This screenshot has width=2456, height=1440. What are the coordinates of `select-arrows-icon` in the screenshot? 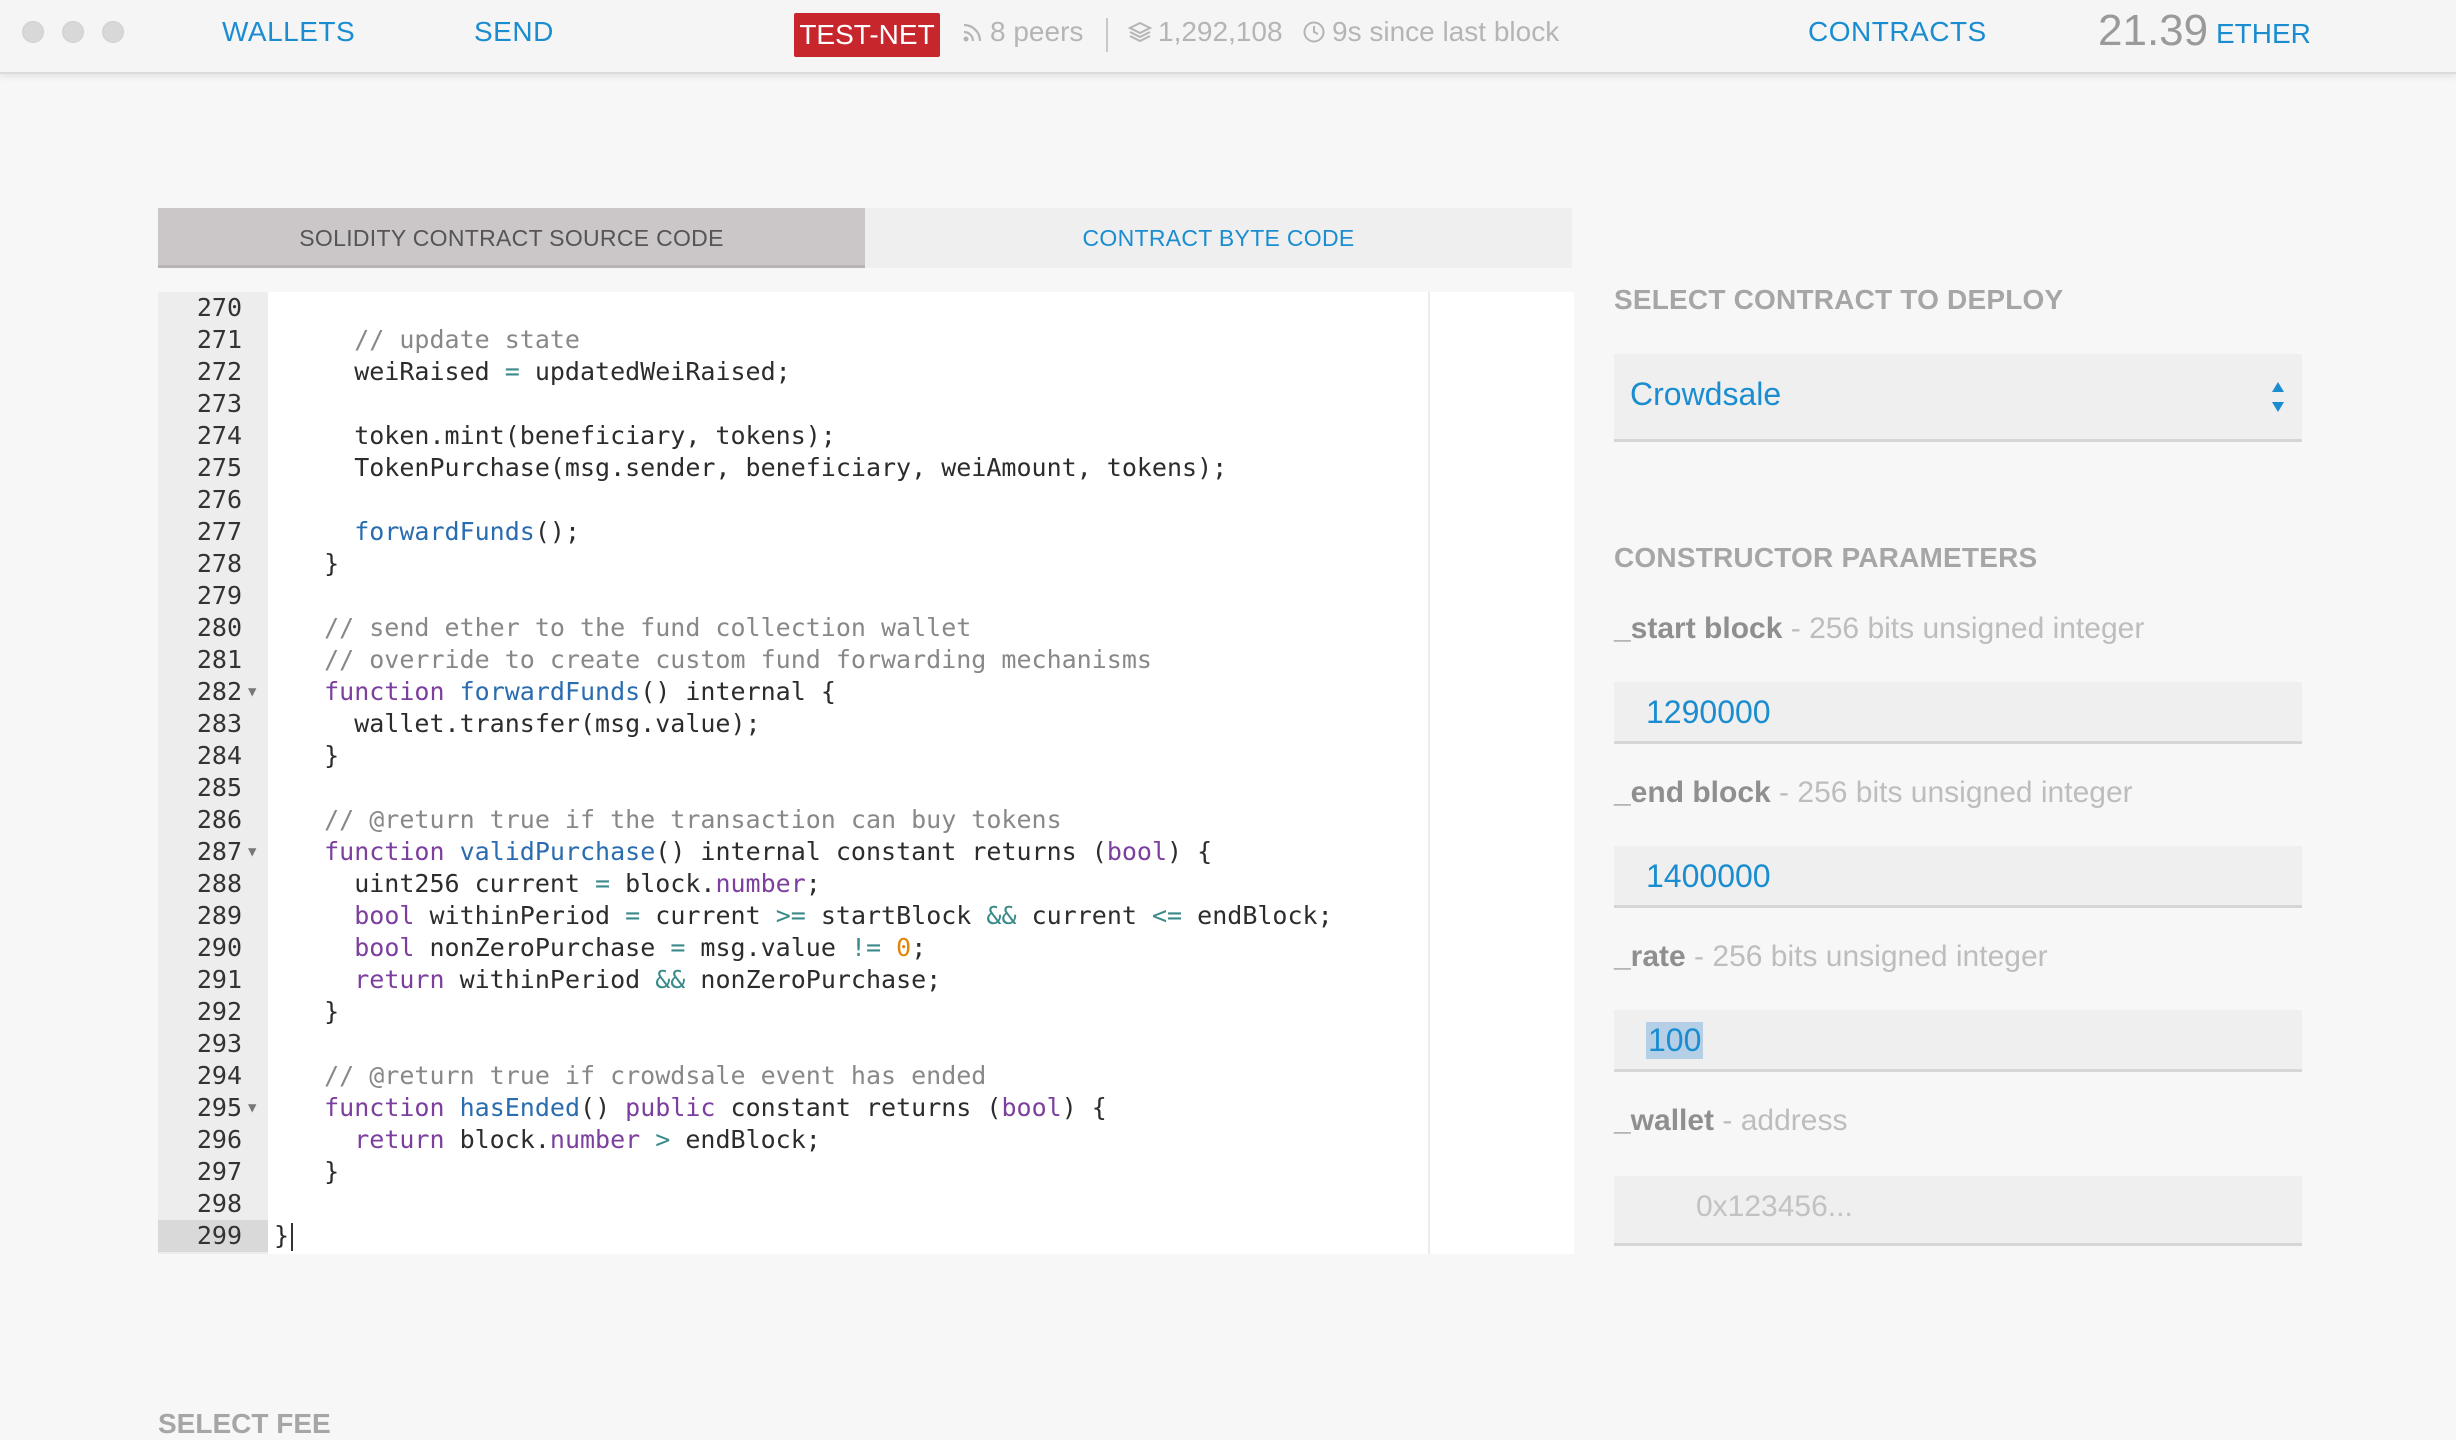 It's located at (2278, 397).